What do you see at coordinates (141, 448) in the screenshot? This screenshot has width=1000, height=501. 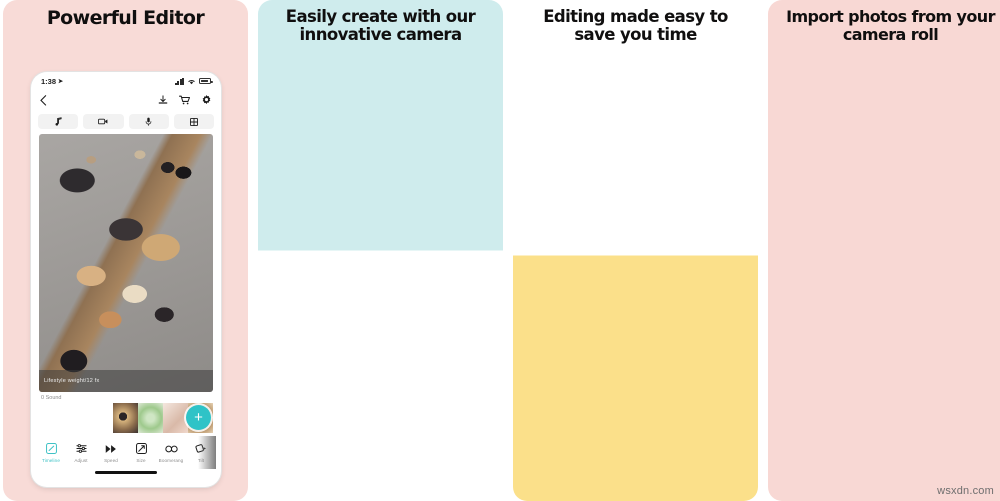 I see `size-icon` at bounding box center [141, 448].